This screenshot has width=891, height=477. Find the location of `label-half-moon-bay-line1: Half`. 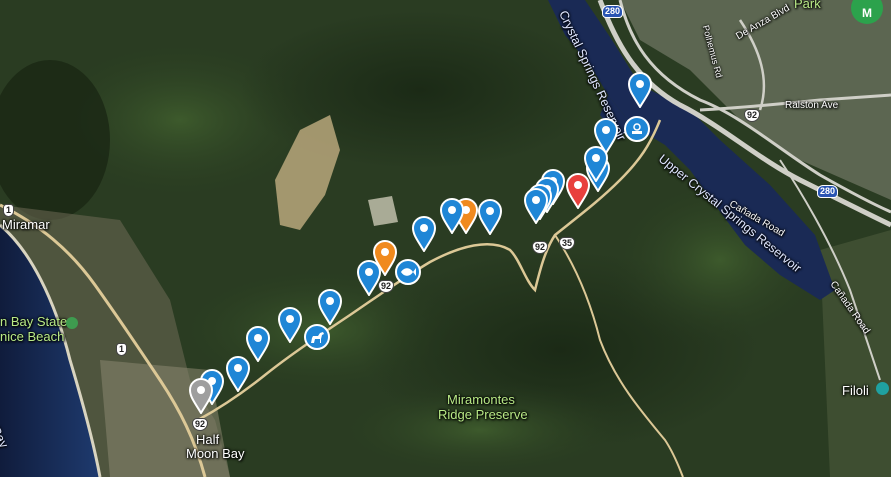

label-half-moon-bay-line1: Half is located at coordinates (208, 439).